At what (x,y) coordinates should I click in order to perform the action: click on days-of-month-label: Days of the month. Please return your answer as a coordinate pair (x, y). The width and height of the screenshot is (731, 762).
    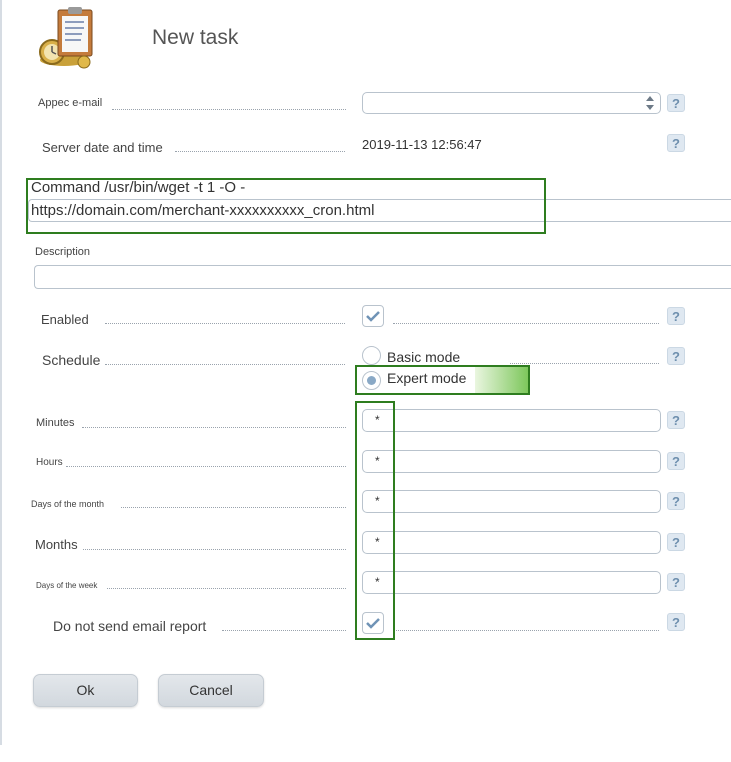
    Looking at the image, I should click on (68, 504).